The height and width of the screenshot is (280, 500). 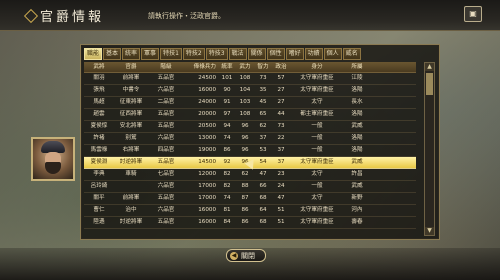 What do you see at coordinates (357, 162) in the screenshot?
I see `table-cell: 武威` at bounding box center [357, 162].